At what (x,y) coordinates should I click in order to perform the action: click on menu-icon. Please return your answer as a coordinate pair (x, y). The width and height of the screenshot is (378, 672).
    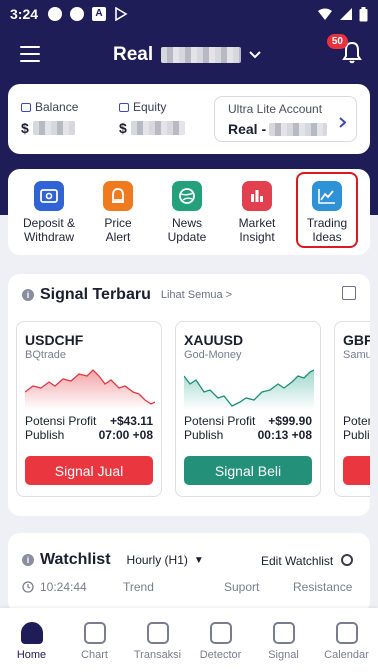
    Looking at the image, I should click on (30, 54).